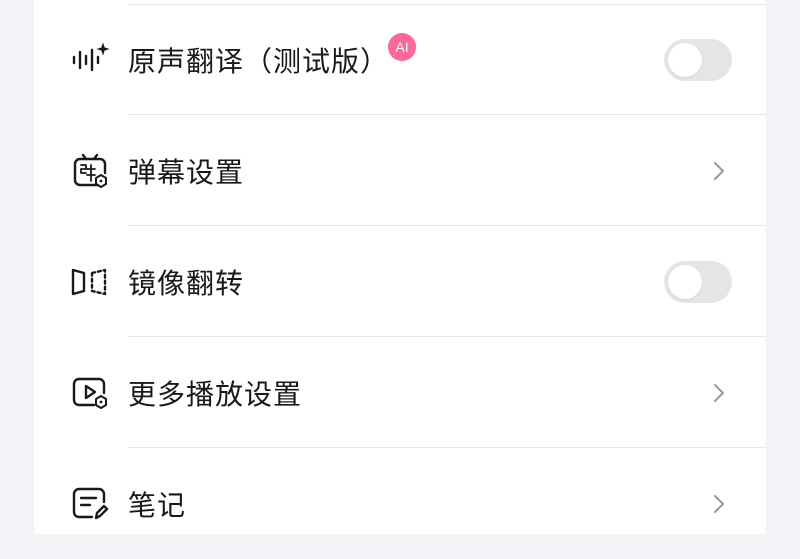 The height and width of the screenshot is (559, 800). I want to click on note-icon, so click(90, 504).